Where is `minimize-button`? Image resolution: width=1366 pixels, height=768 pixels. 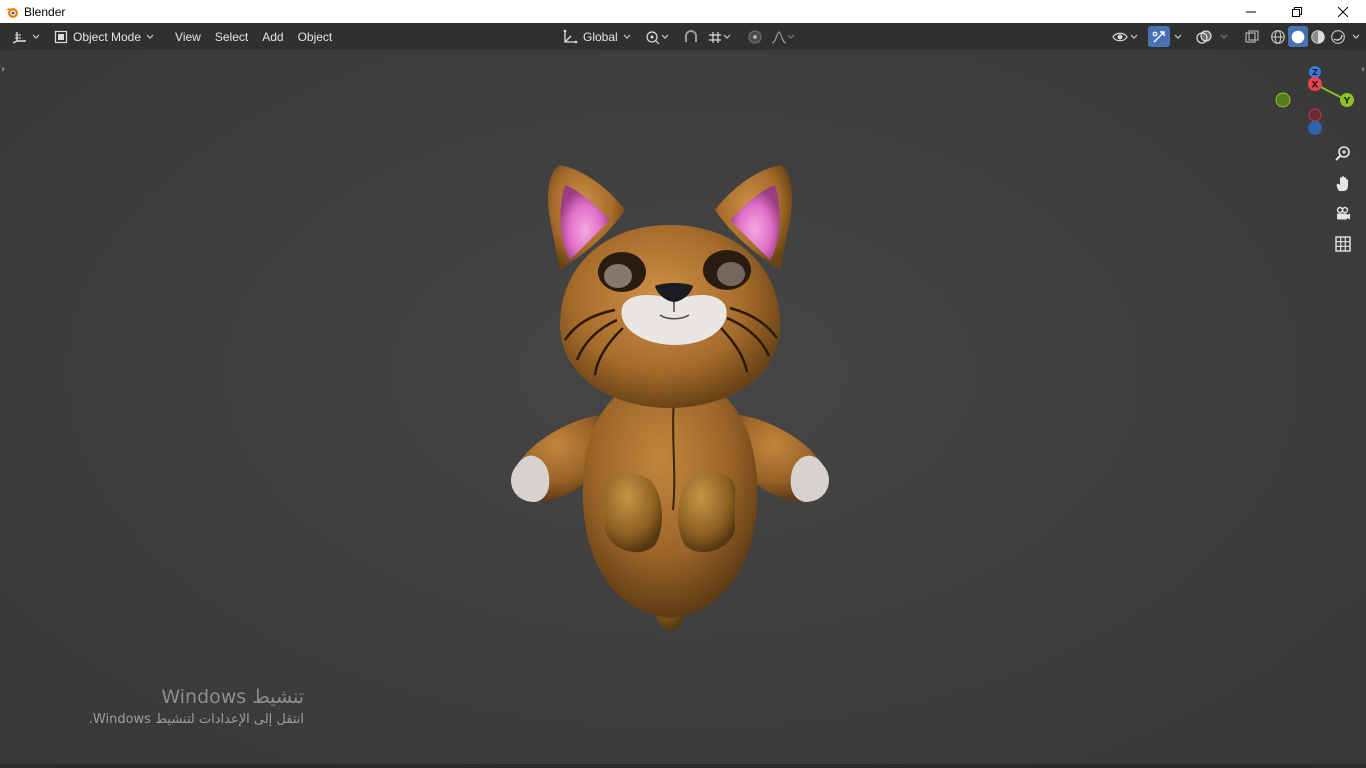 minimize-button is located at coordinates (1251, 11).